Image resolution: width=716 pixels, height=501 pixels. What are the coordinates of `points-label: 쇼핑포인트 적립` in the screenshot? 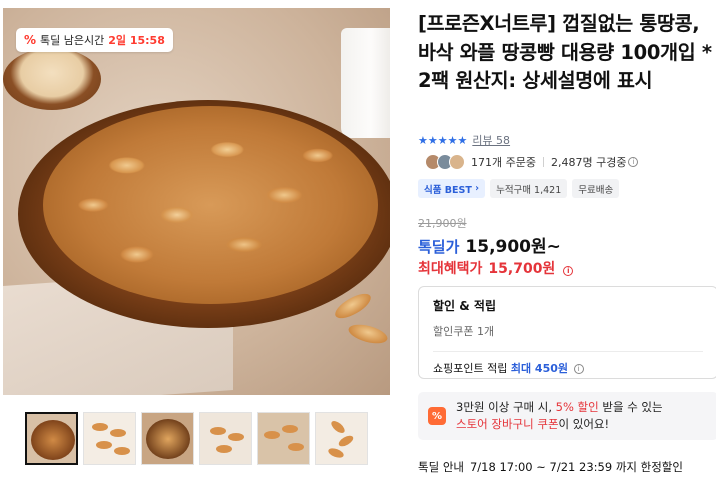 It's located at (470, 368).